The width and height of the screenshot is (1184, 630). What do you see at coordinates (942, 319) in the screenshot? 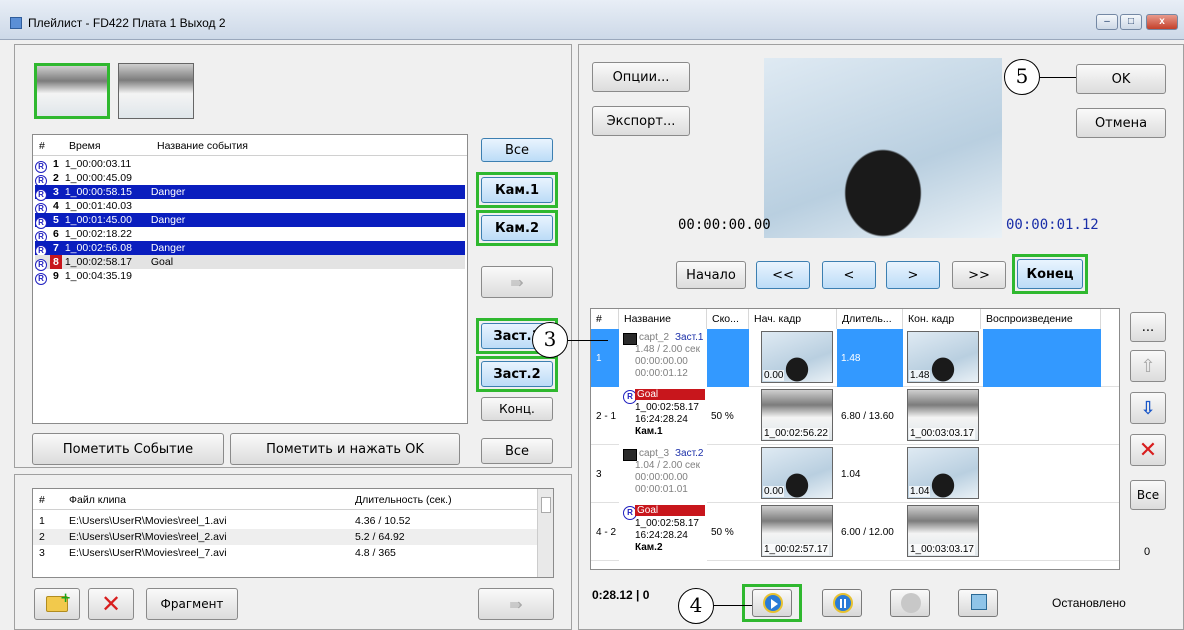
I see `pl-col-end: Кон. кадр` at bounding box center [942, 319].